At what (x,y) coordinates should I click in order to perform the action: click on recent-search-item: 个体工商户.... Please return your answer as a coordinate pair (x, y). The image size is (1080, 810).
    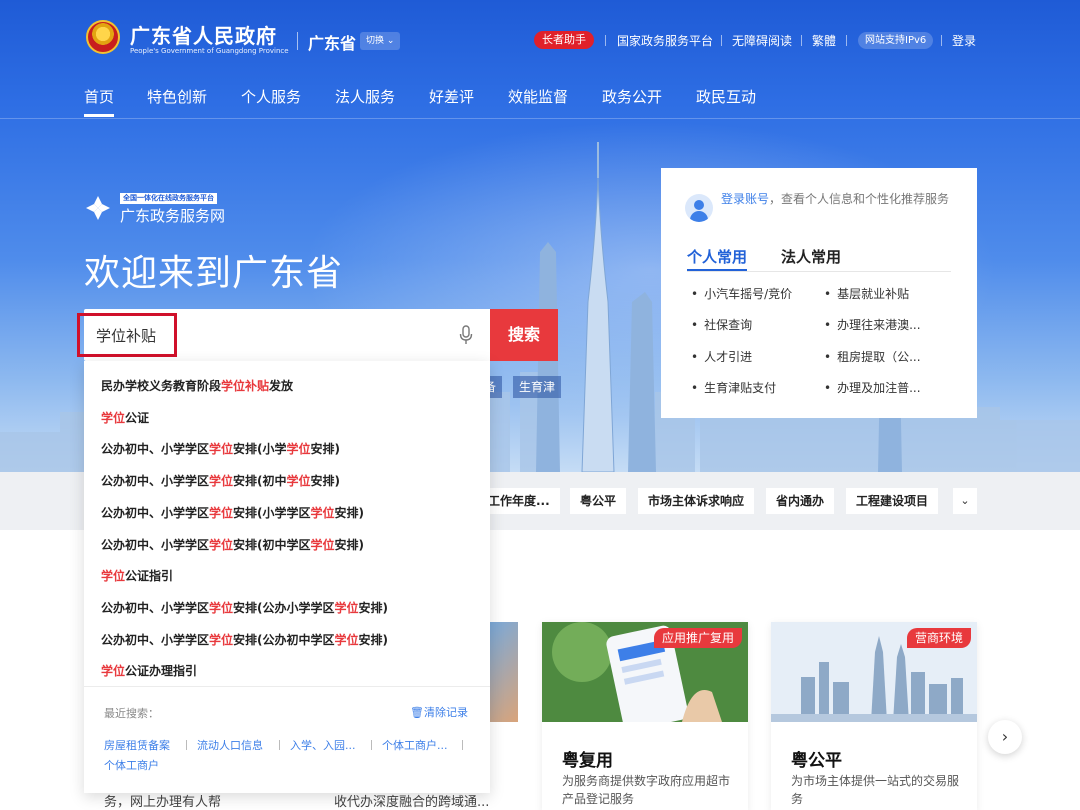
    Looking at the image, I should click on (415, 745).